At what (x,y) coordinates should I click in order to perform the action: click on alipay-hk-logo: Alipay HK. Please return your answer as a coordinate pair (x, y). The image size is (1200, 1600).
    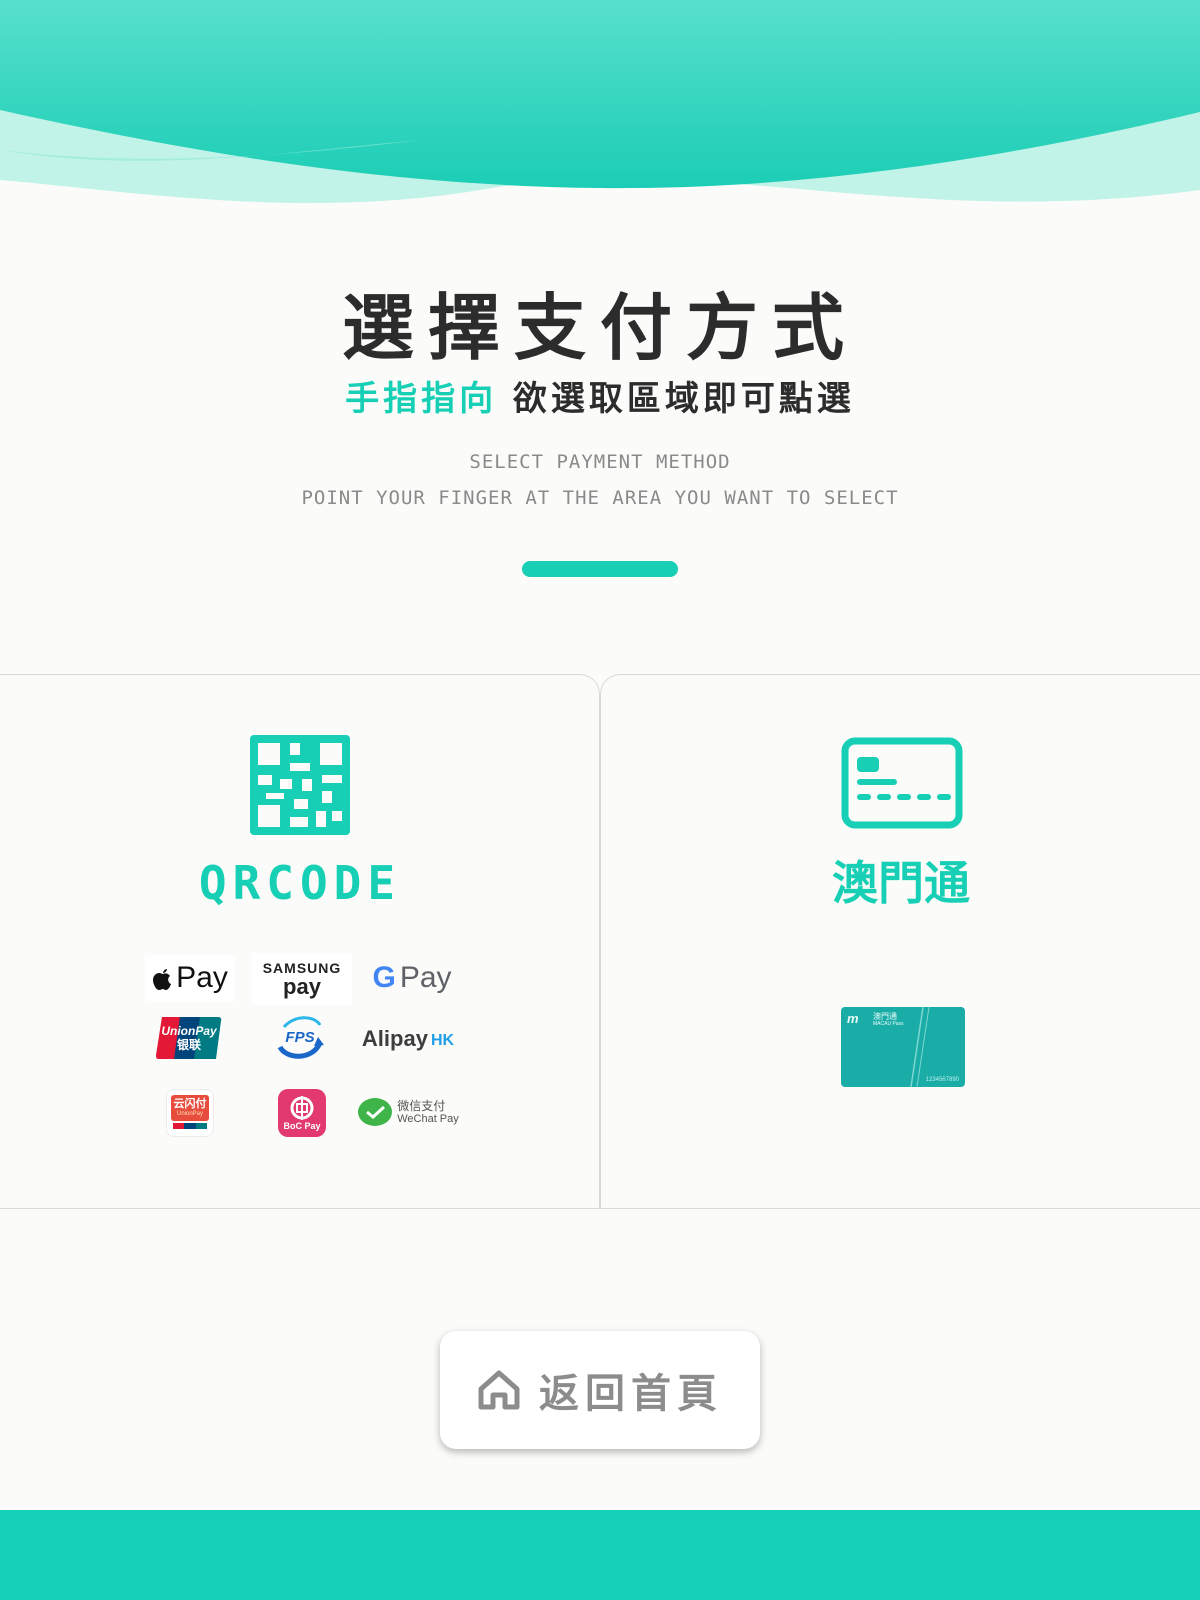
    Looking at the image, I should click on (408, 1039).